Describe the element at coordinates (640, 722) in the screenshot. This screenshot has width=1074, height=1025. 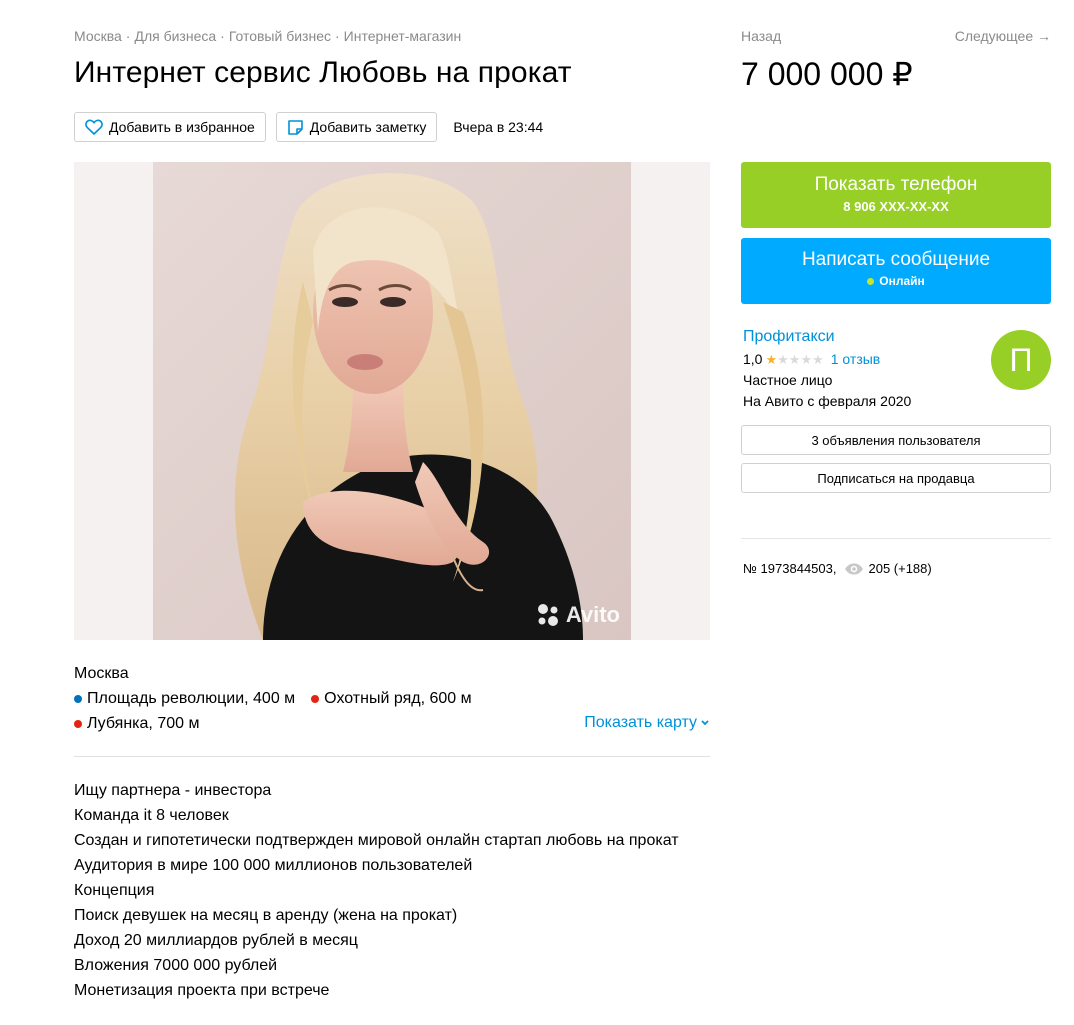
I see `show-map-label: Показать карту` at that location.